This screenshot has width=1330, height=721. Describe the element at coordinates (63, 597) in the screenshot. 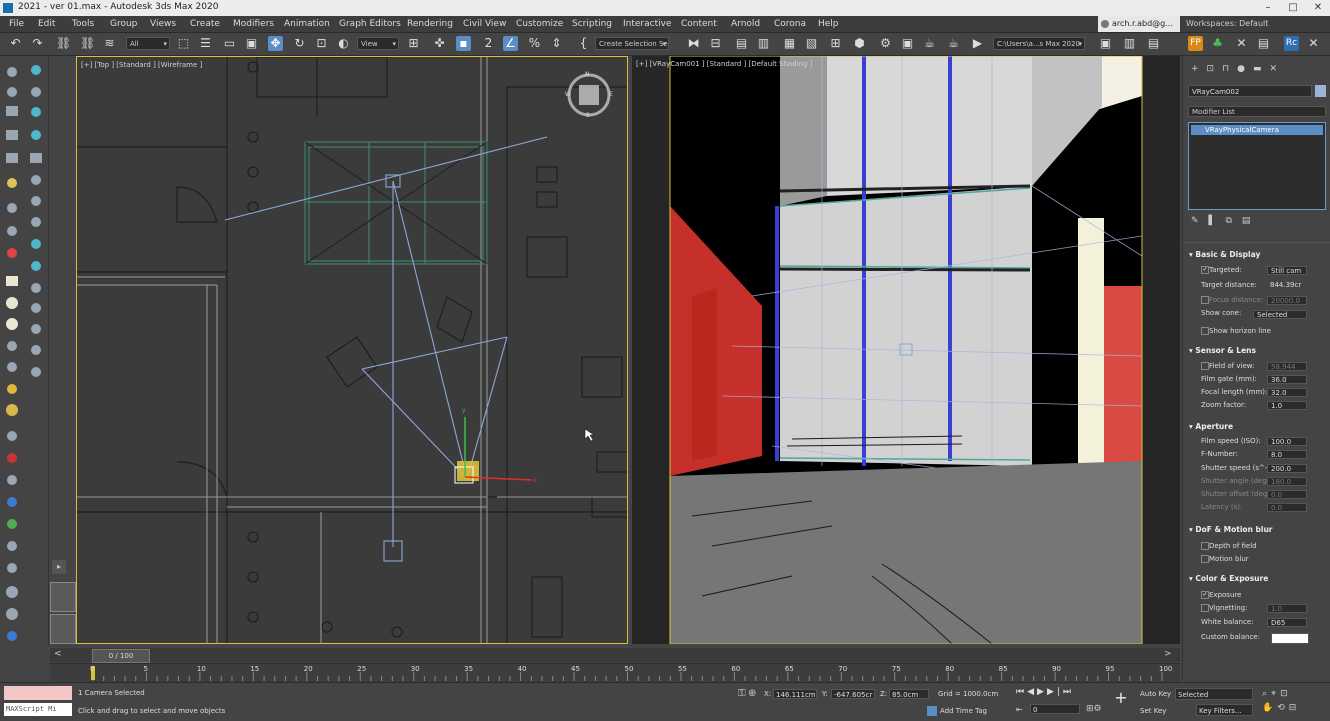

I see `viewport-layout-tab` at that location.